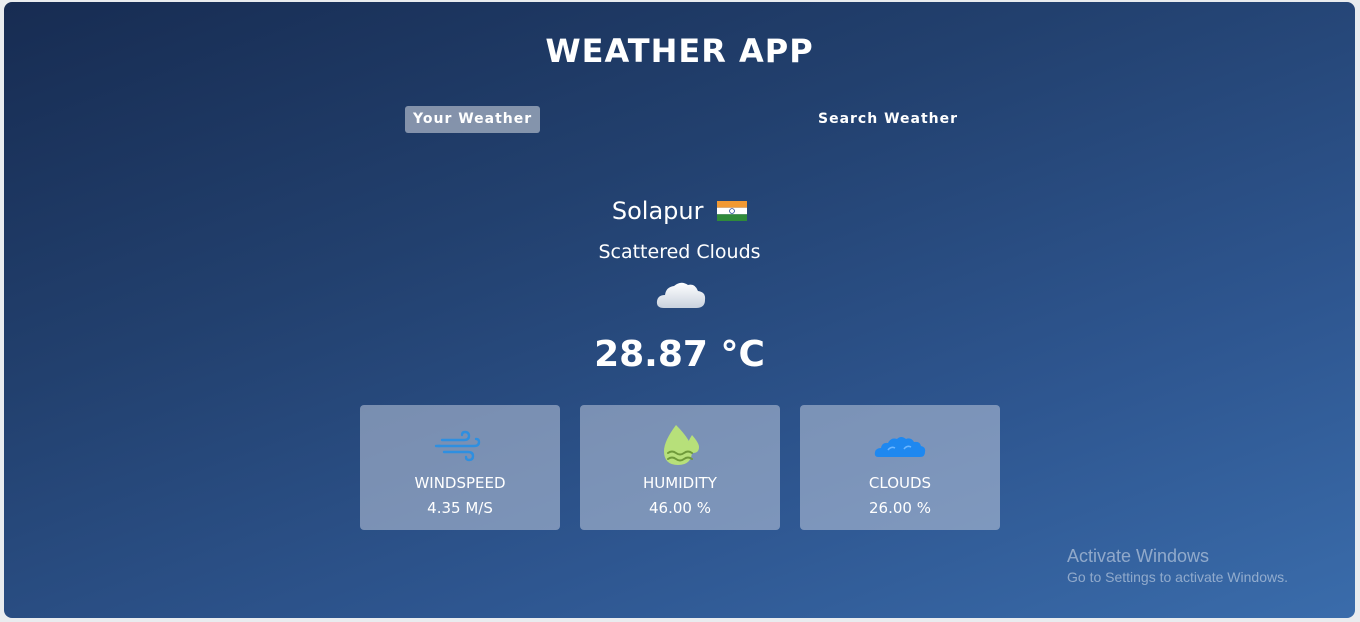 This screenshot has height=622, width=1360. I want to click on wind-icon, so click(457, 446).